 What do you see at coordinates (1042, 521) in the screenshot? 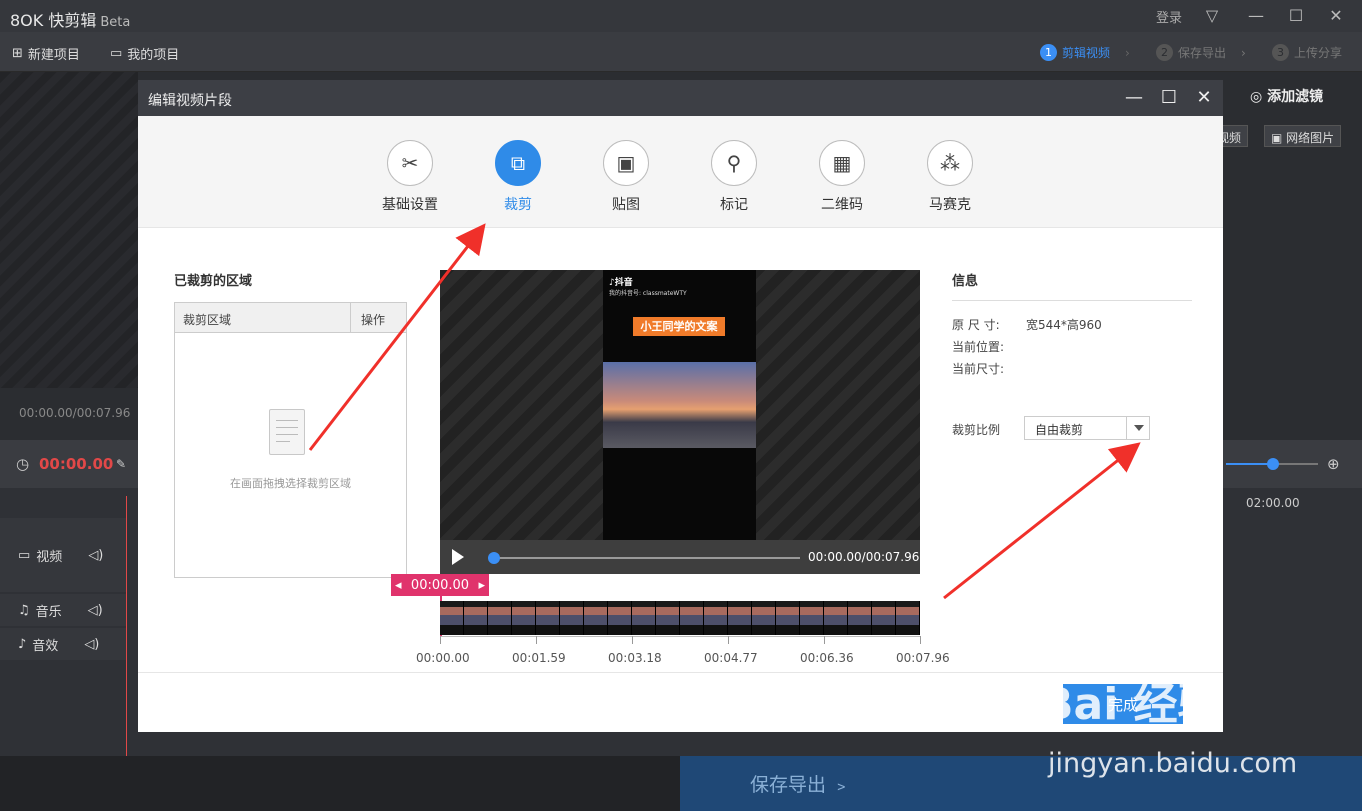
I see `arrow-to-ratio-select` at bounding box center [1042, 521].